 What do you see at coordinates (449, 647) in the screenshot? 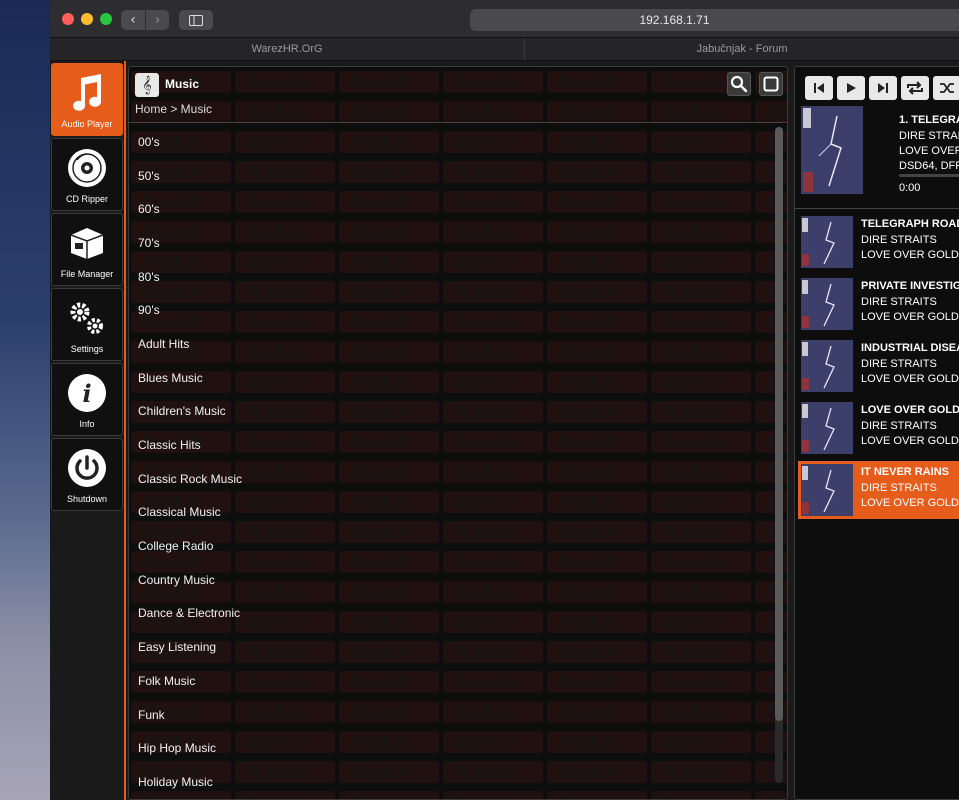
I see `list-item: Easy Listening` at bounding box center [449, 647].